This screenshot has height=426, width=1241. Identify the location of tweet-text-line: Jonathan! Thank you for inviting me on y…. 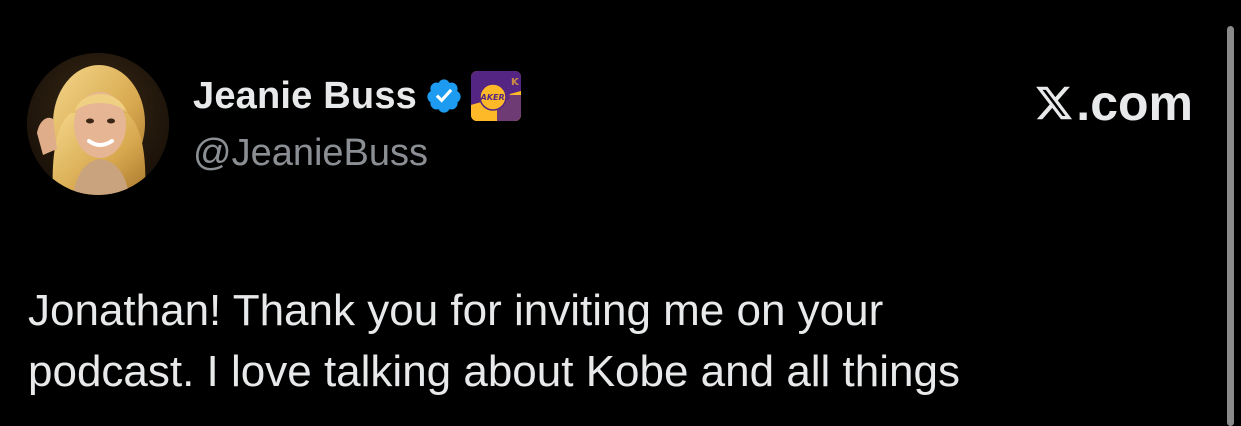
(456, 310).